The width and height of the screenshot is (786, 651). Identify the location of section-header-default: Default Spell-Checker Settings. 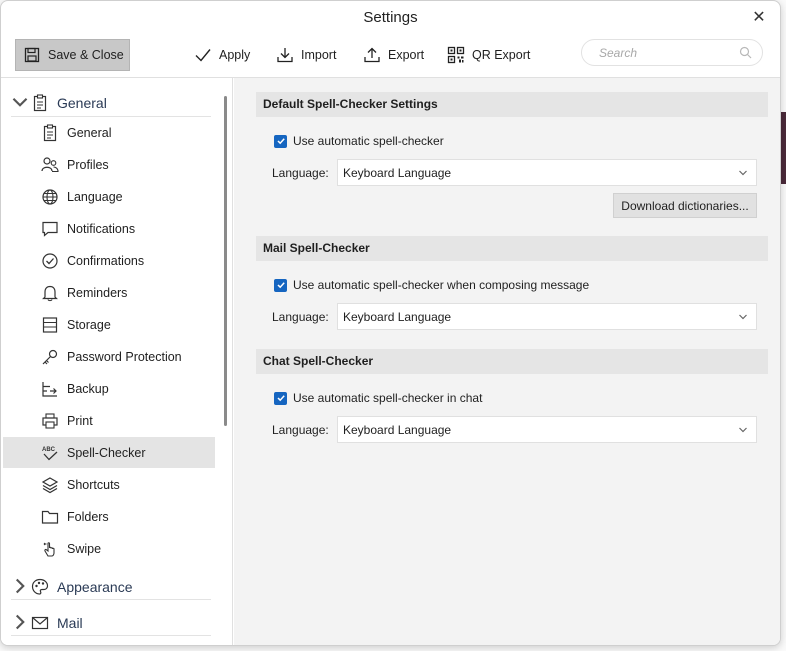
(512, 104).